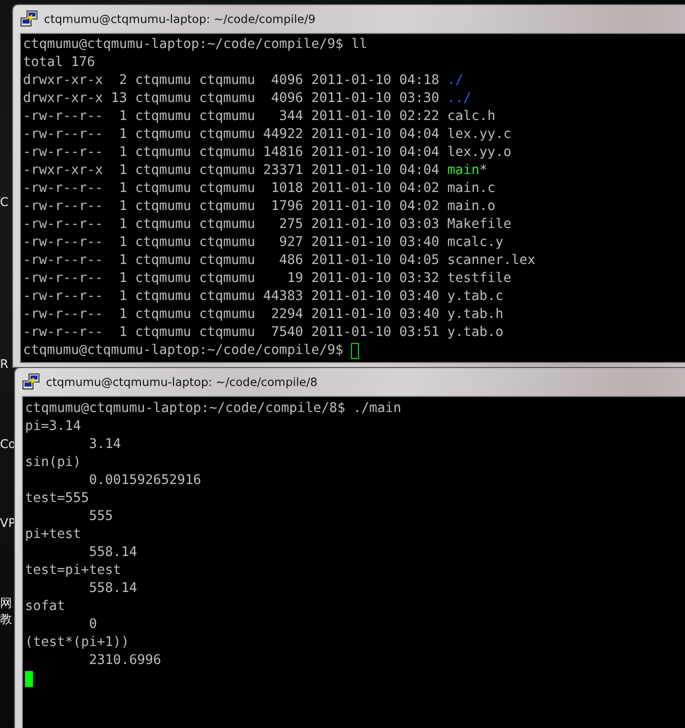  Describe the element at coordinates (231, 117) in the screenshot. I see `listing-text: -rw-r--r-- 1 ctqmumu ctqmumu 344 2011-01-10 02:22` at that location.